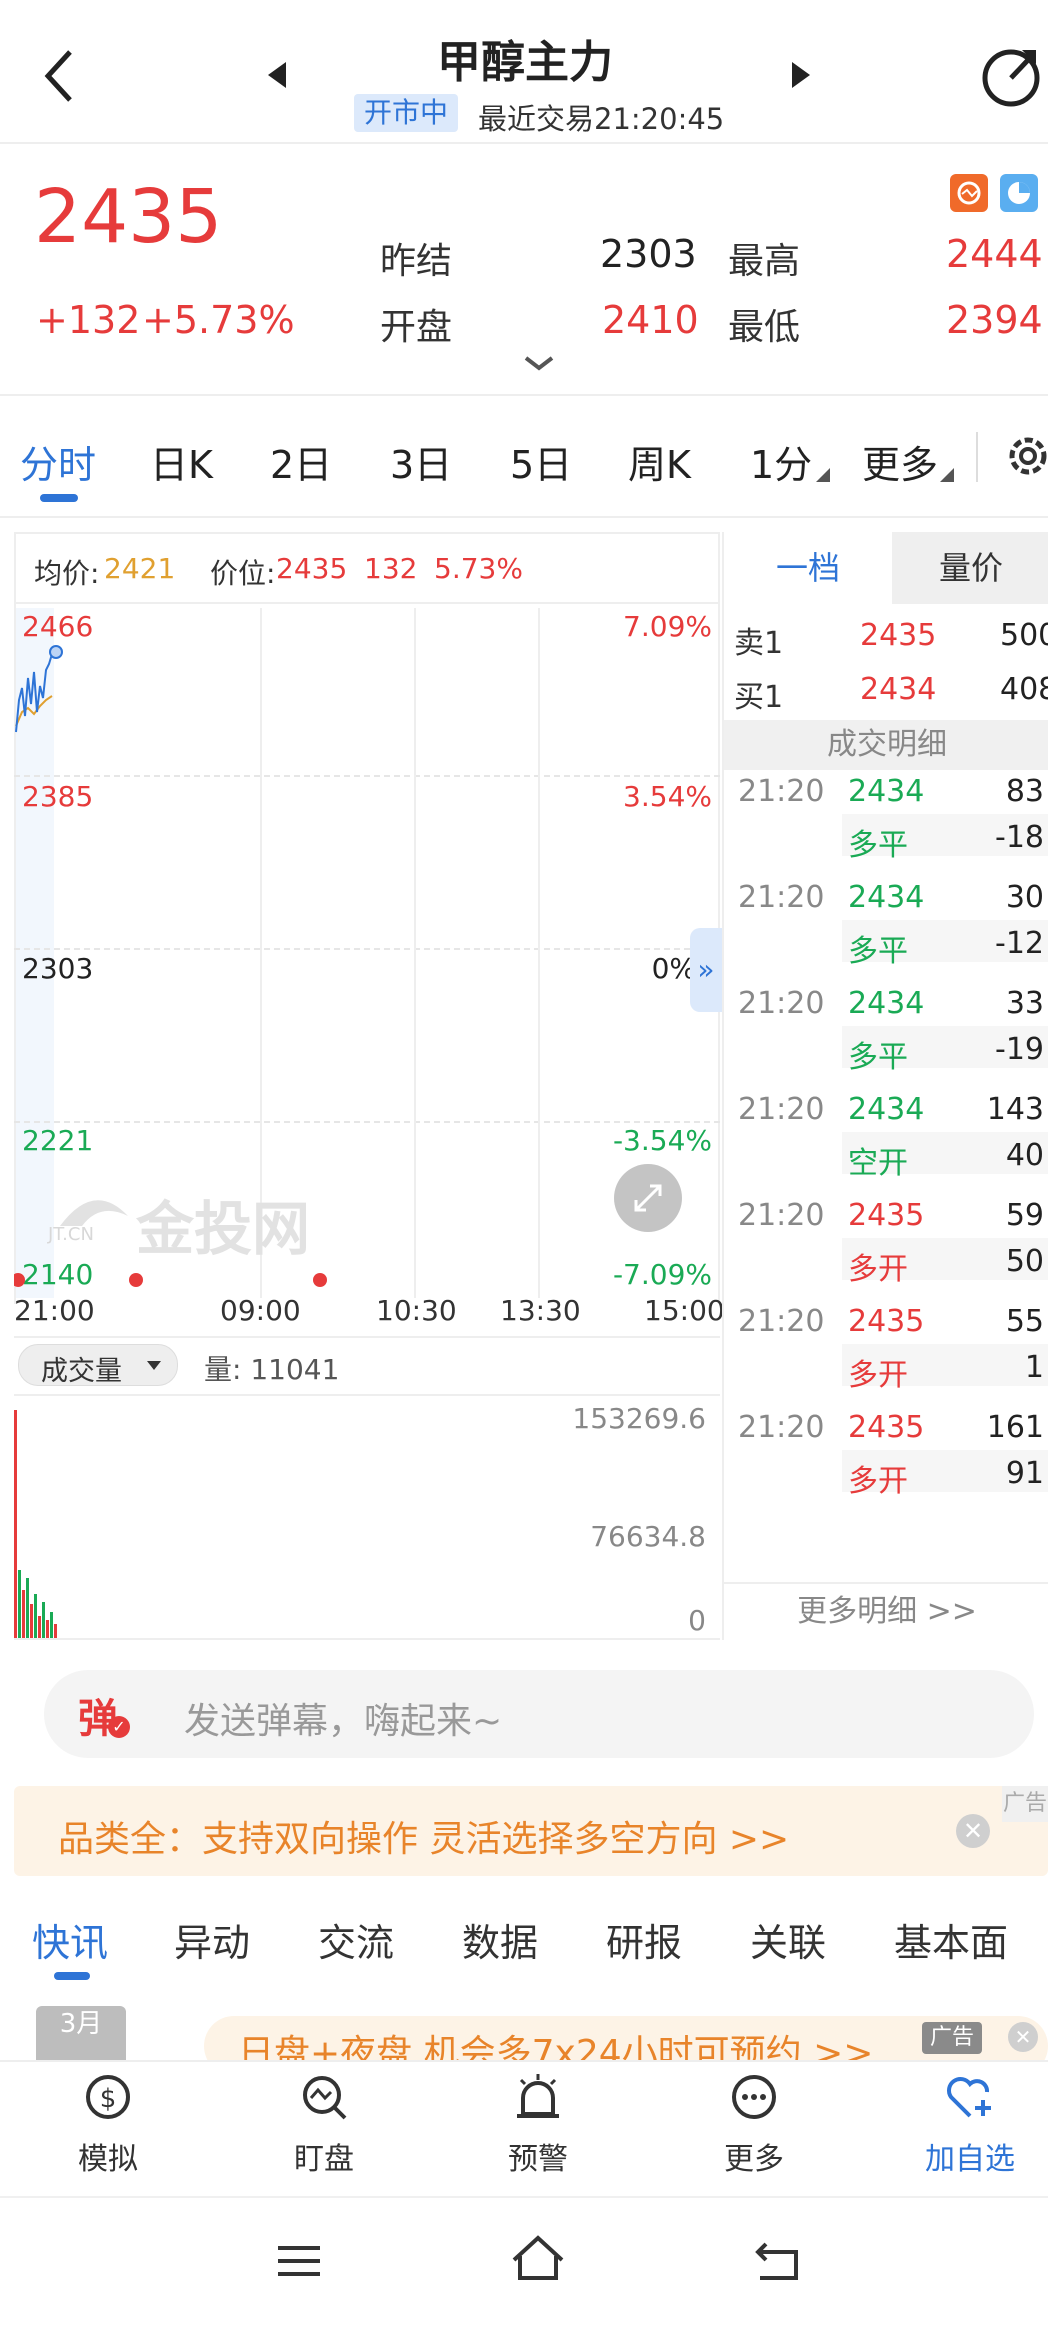 The image size is (1048, 2326). I want to click on ad-banner: 品类全：支持双向操作 灵活选择多空方向 >> ✕ 广告, so click(531, 1831).